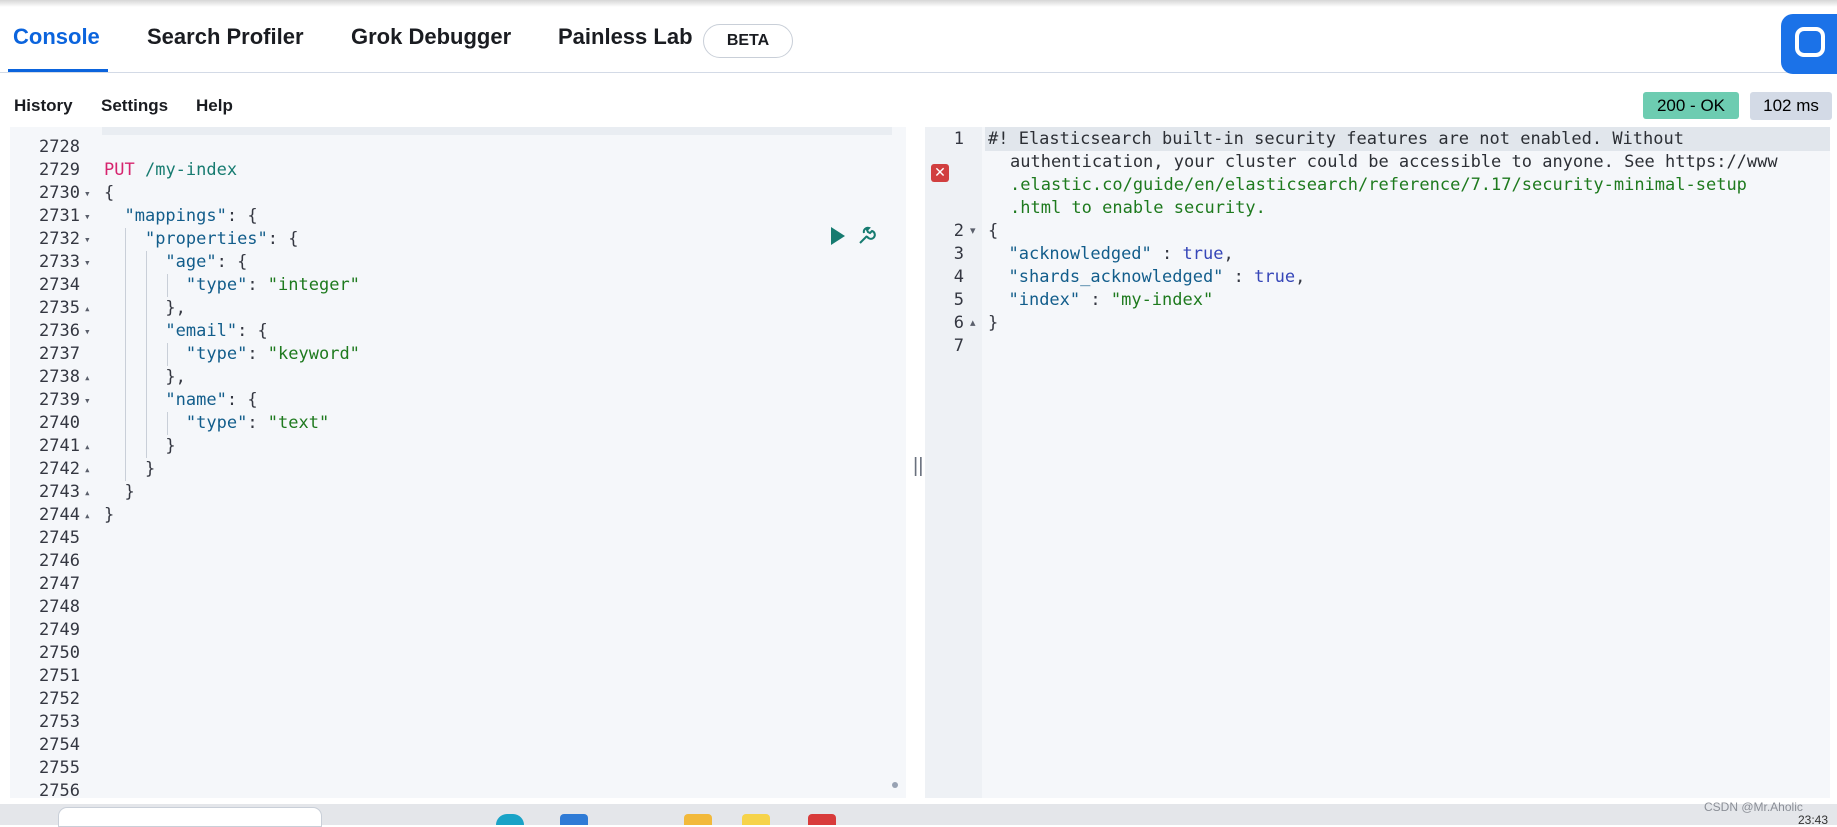 This screenshot has height=827, width=1837. I want to click on history-link: History, so click(43, 106).